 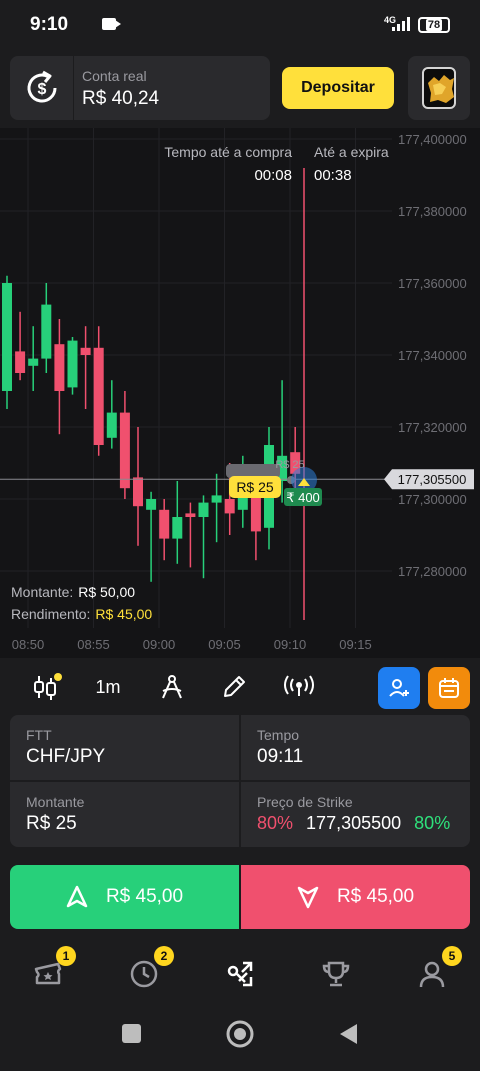 What do you see at coordinates (66, 756) in the screenshot?
I see `asset-value: CHF/JPY` at bounding box center [66, 756].